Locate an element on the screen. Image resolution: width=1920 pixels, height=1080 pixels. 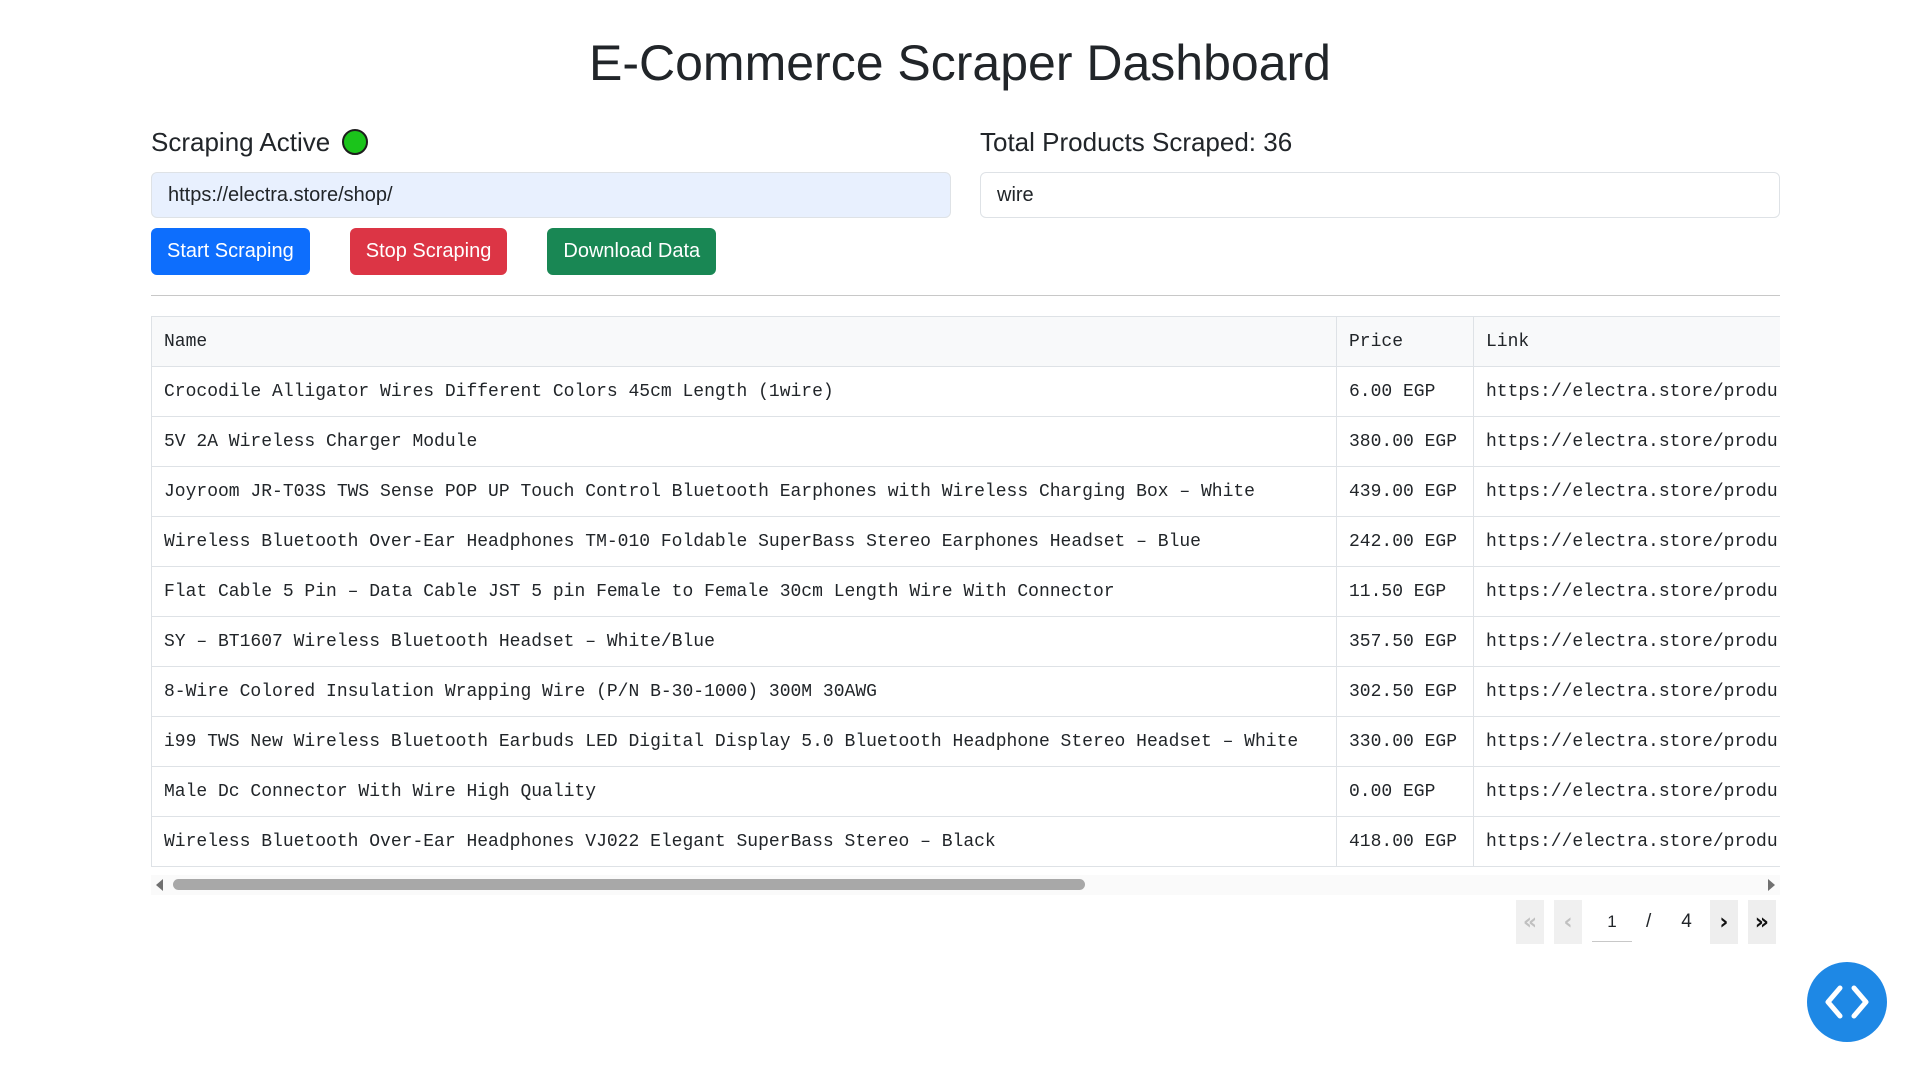
cell-name: 5V 2A Wireless Charger Module is located at coordinates (744, 441).